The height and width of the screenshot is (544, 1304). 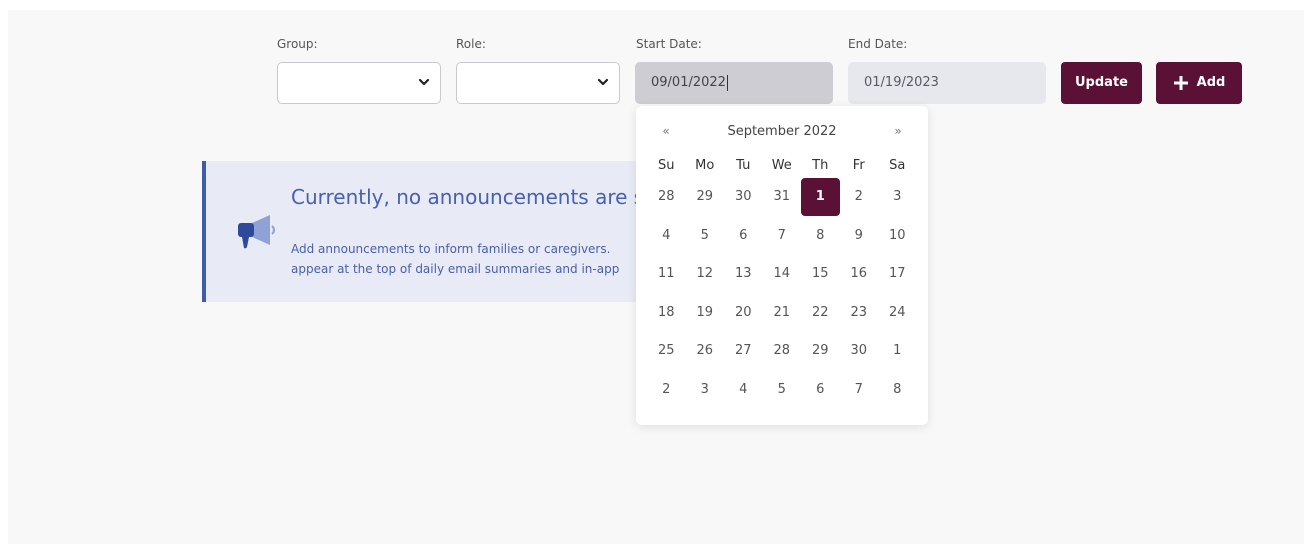 I want to click on day-cell: 17, so click(x=897, y=274).